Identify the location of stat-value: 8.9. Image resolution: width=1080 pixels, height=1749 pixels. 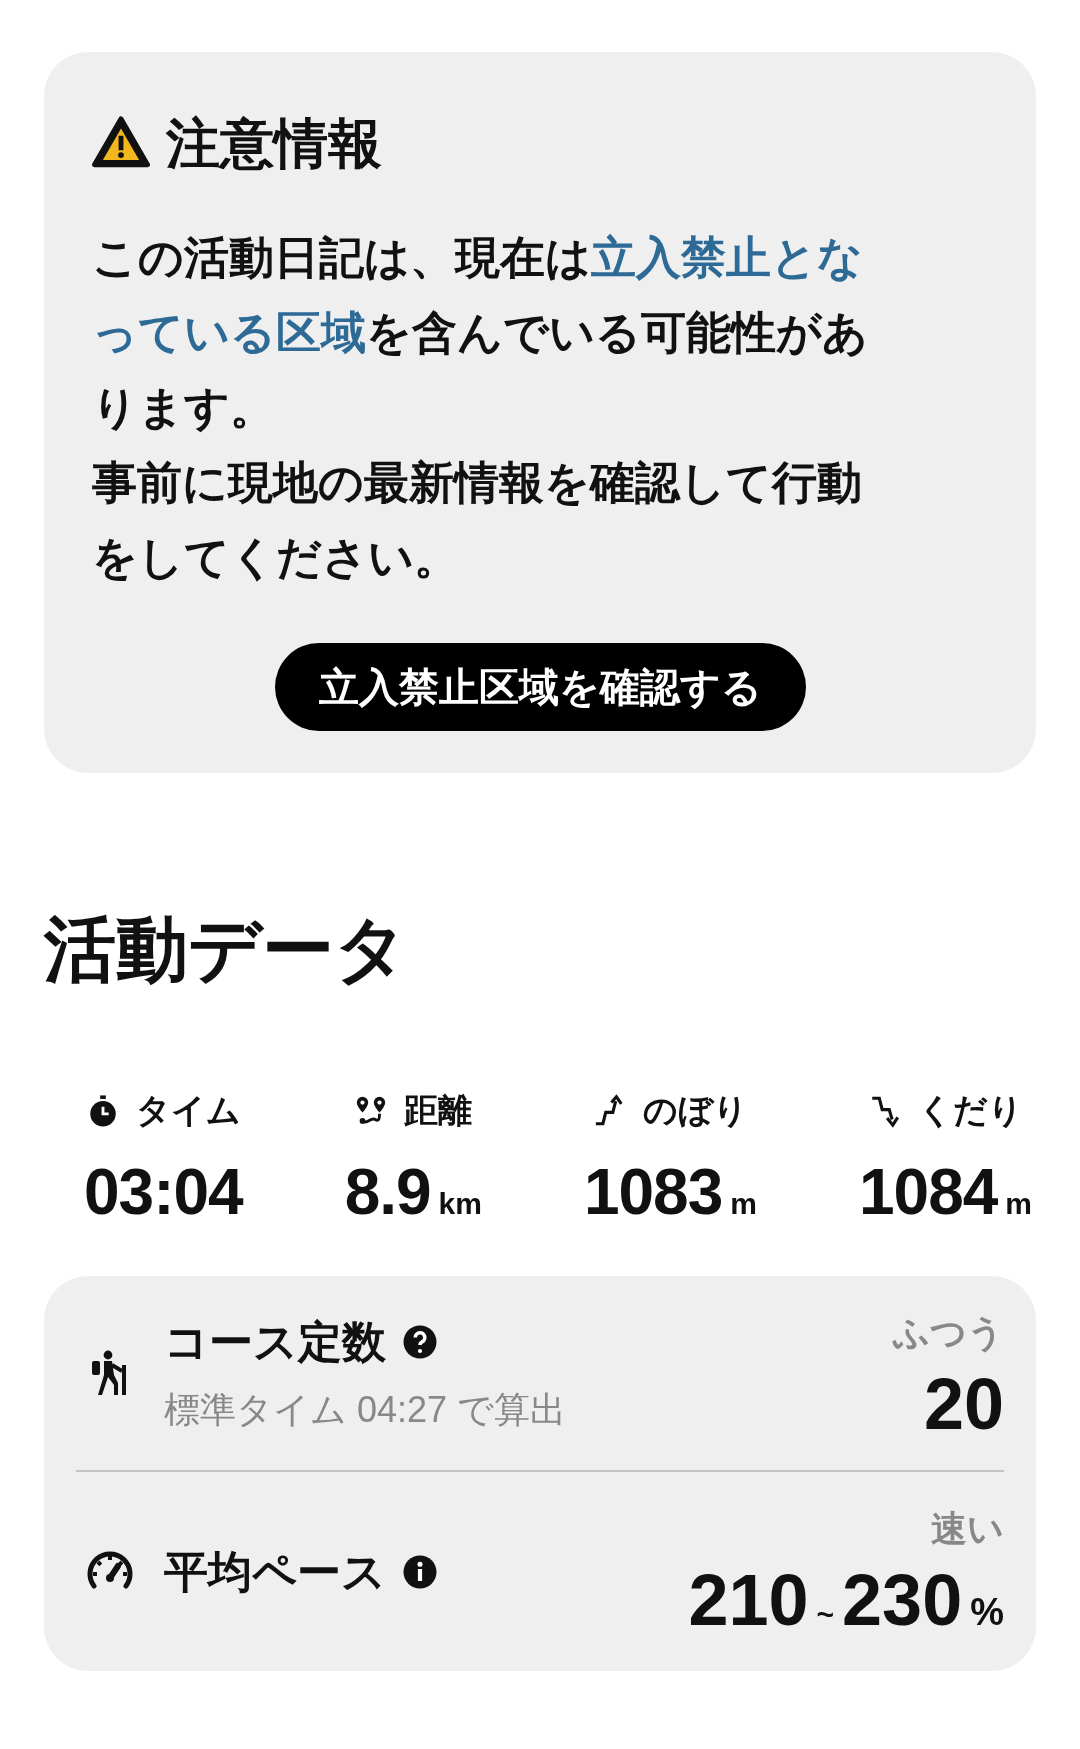
(387, 1192).